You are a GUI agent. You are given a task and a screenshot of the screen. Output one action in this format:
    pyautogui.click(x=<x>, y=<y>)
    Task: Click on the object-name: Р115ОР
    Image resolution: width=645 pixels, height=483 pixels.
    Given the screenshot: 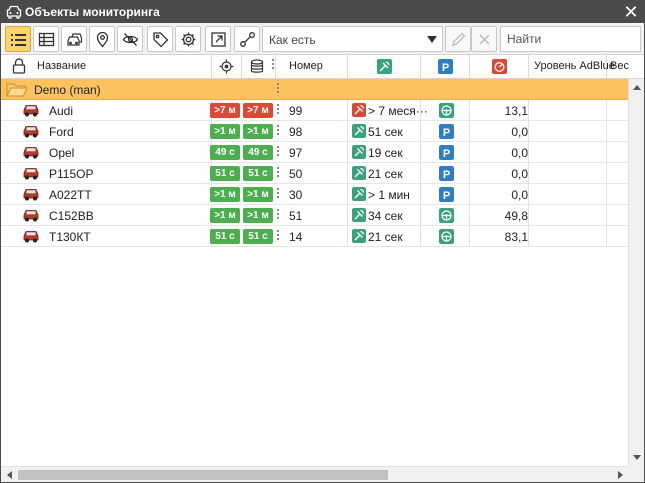 What is the action you would take?
    pyautogui.click(x=71, y=174)
    